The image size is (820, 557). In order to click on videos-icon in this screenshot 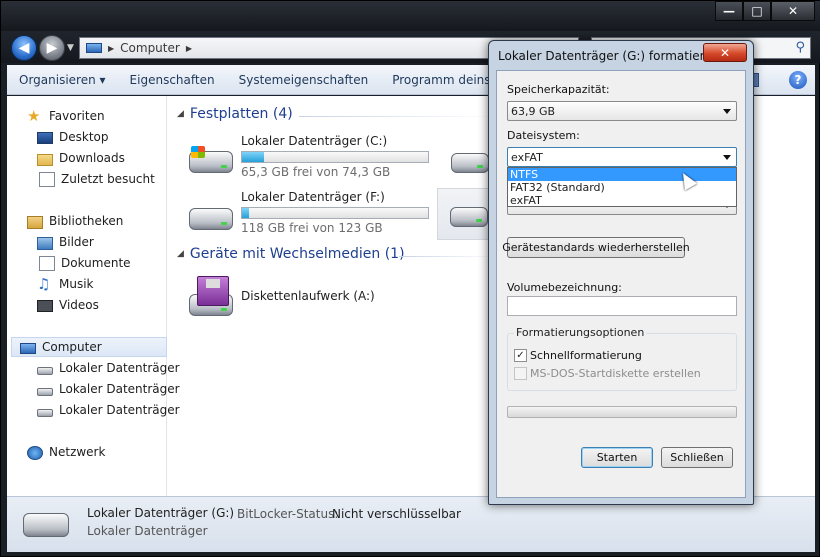, I will do `click(45, 306)`.